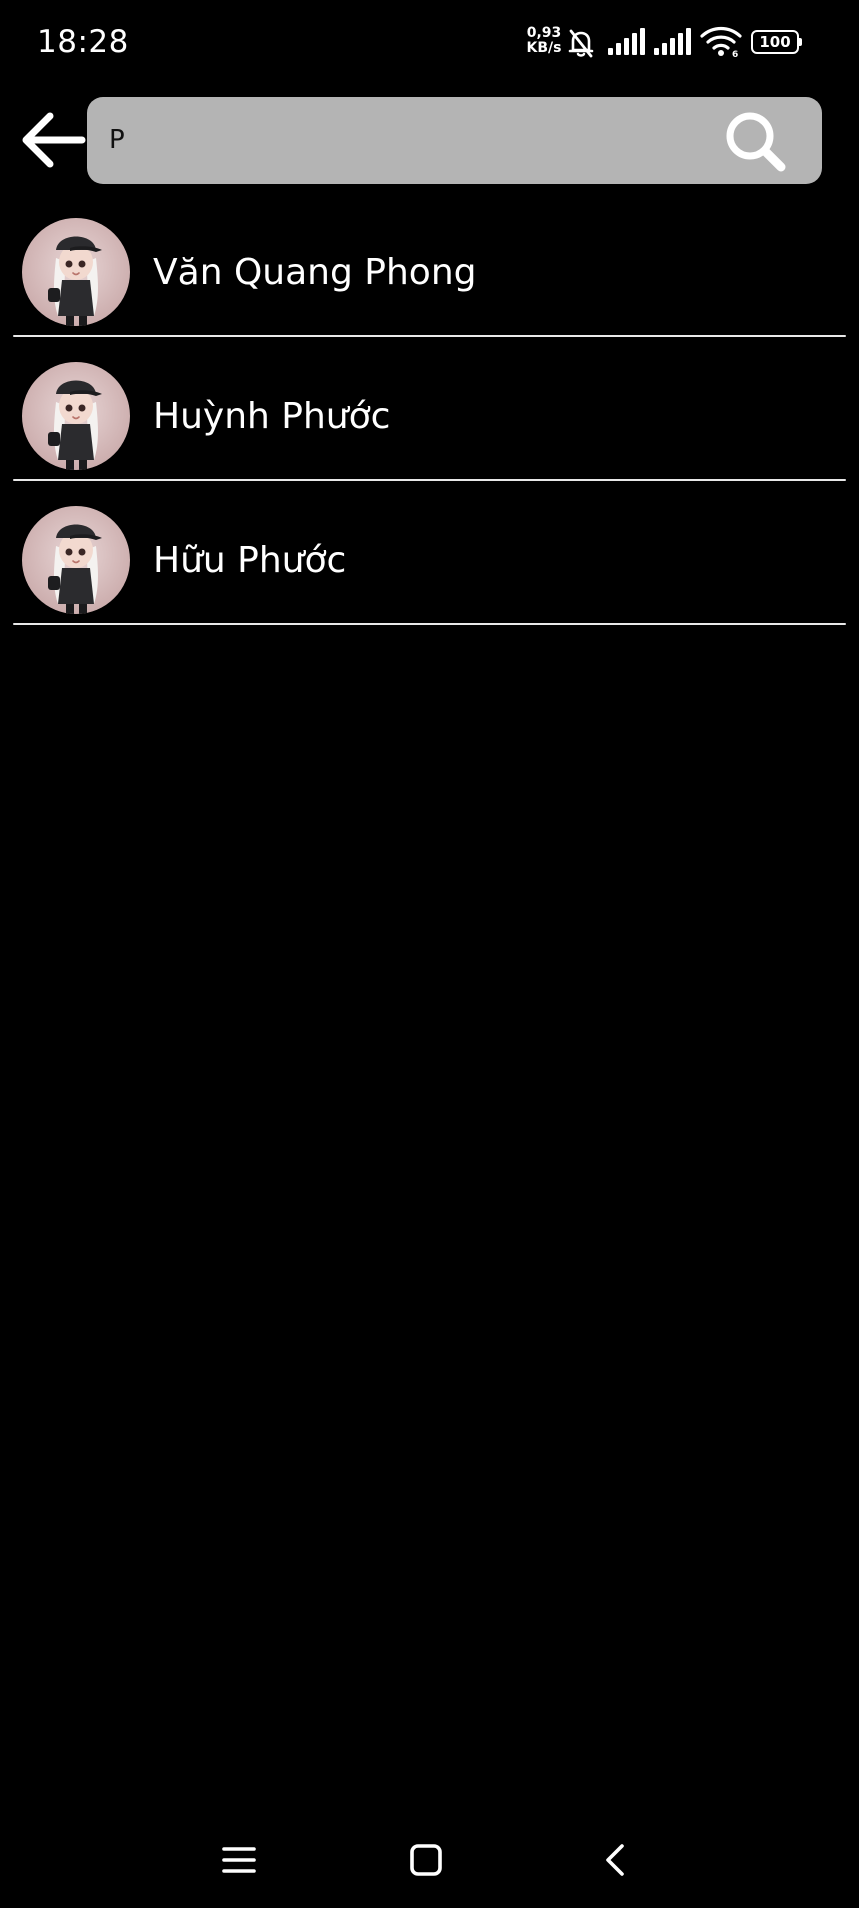 This screenshot has width=859, height=1908. What do you see at coordinates (735, 54) in the screenshot?
I see `wifi-label: 6` at bounding box center [735, 54].